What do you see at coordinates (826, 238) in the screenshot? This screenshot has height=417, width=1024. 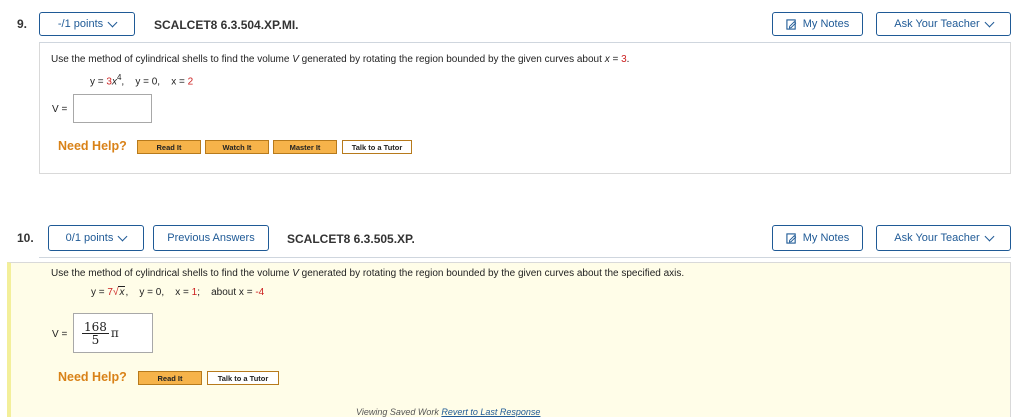 I see `q10-my-notes-label: My Notes` at bounding box center [826, 238].